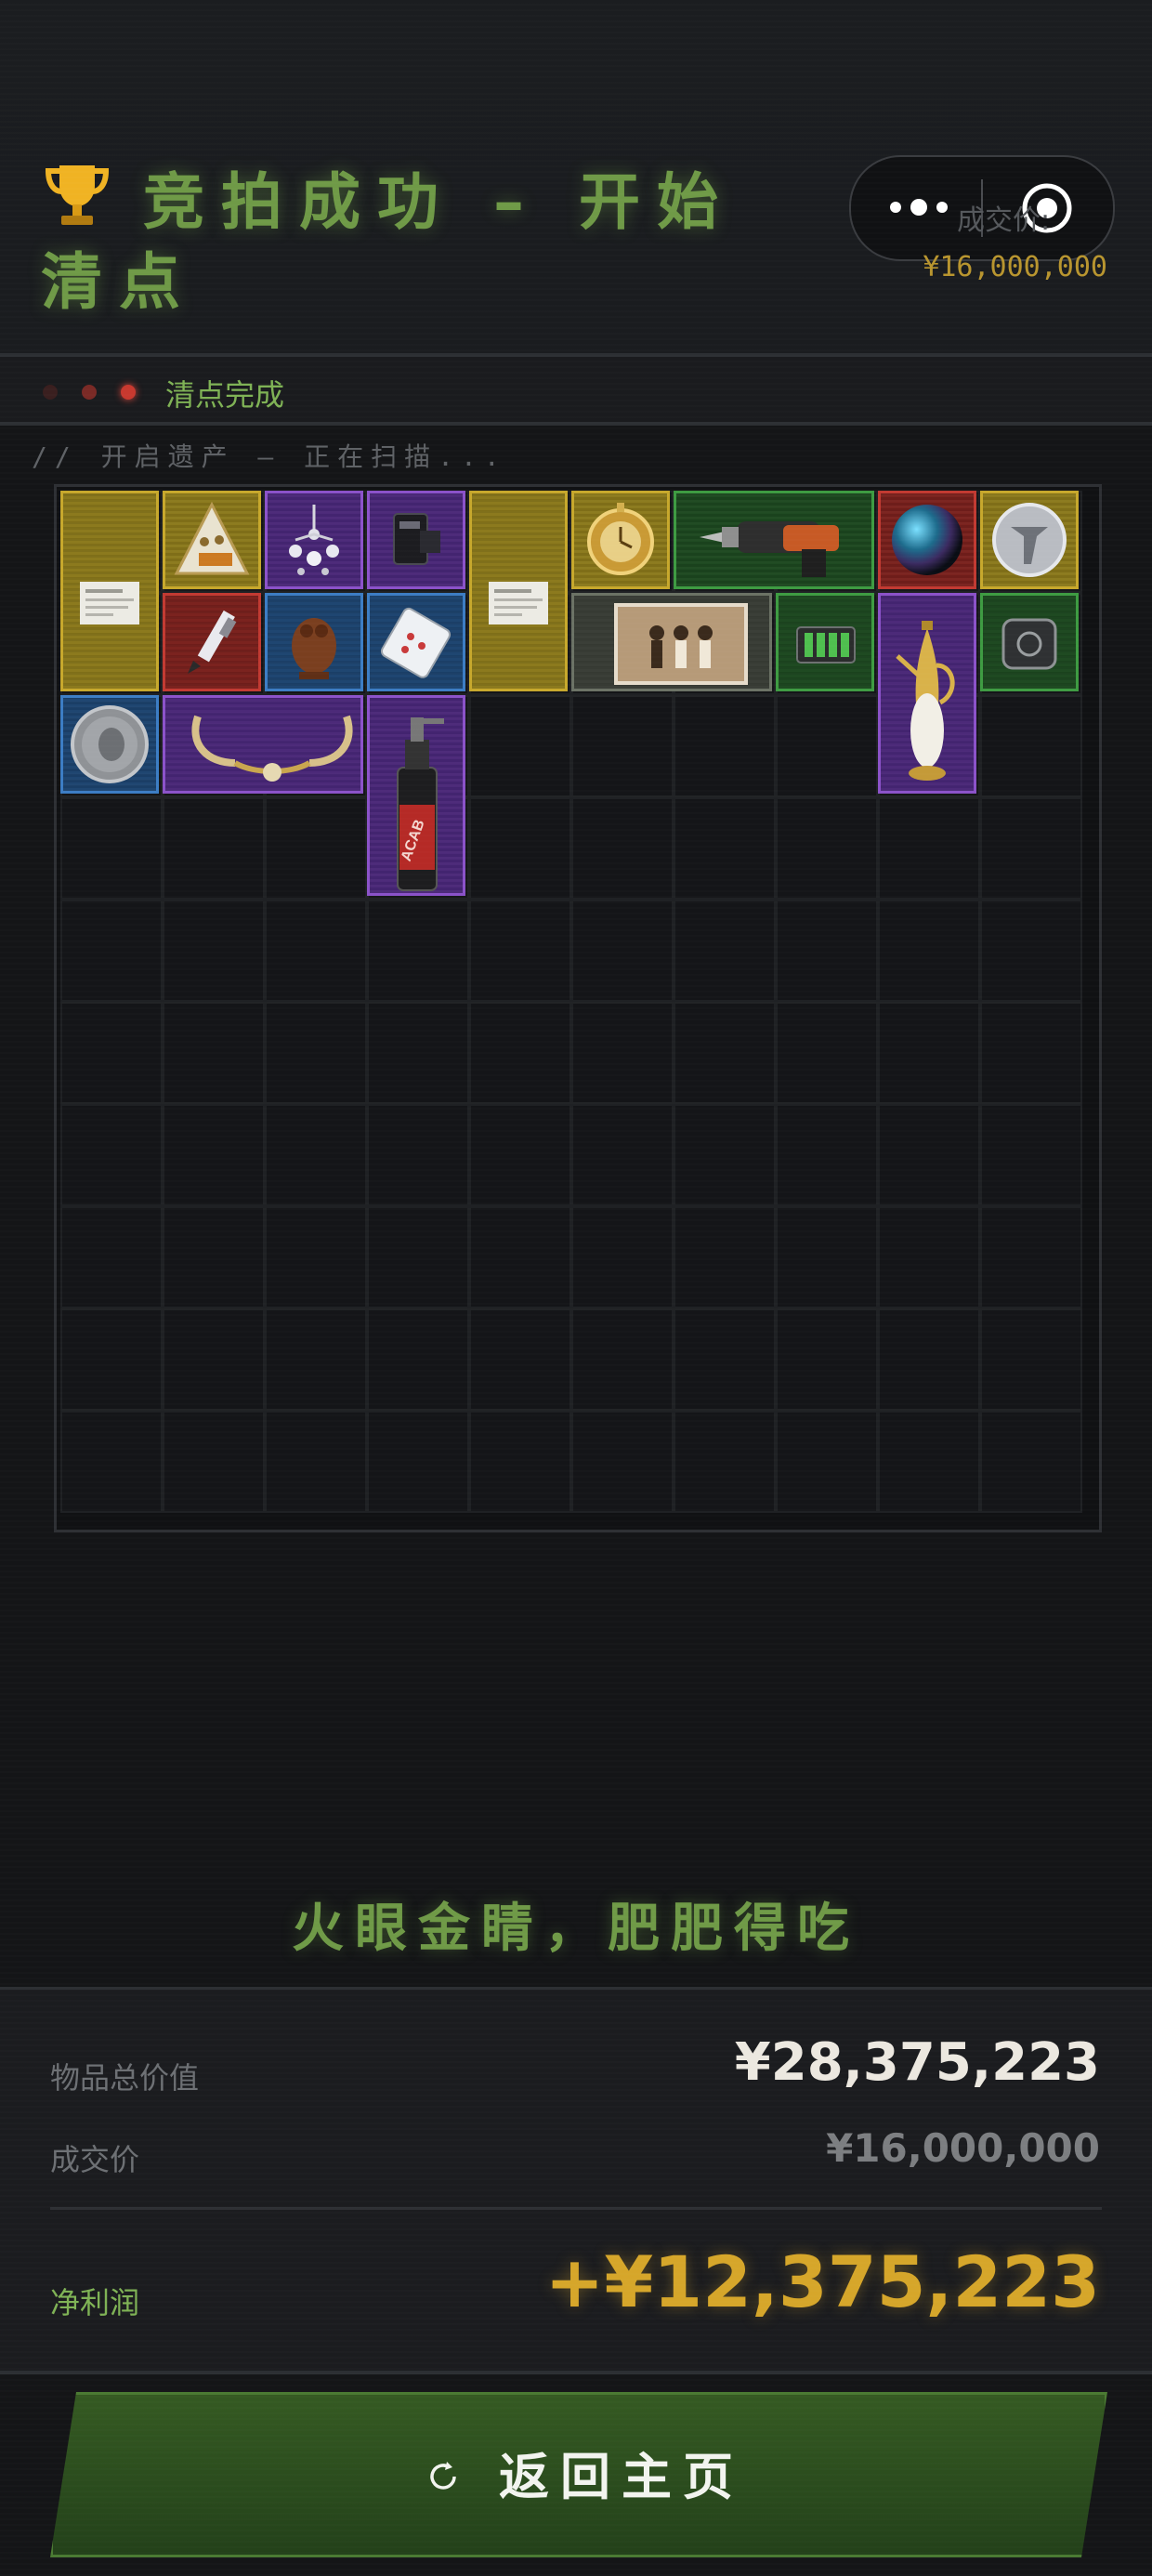 This screenshot has width=1152, height=2576. Describe the element at coordinates (50, 392) in the screenshot. I see `status-led-dim` at that location.